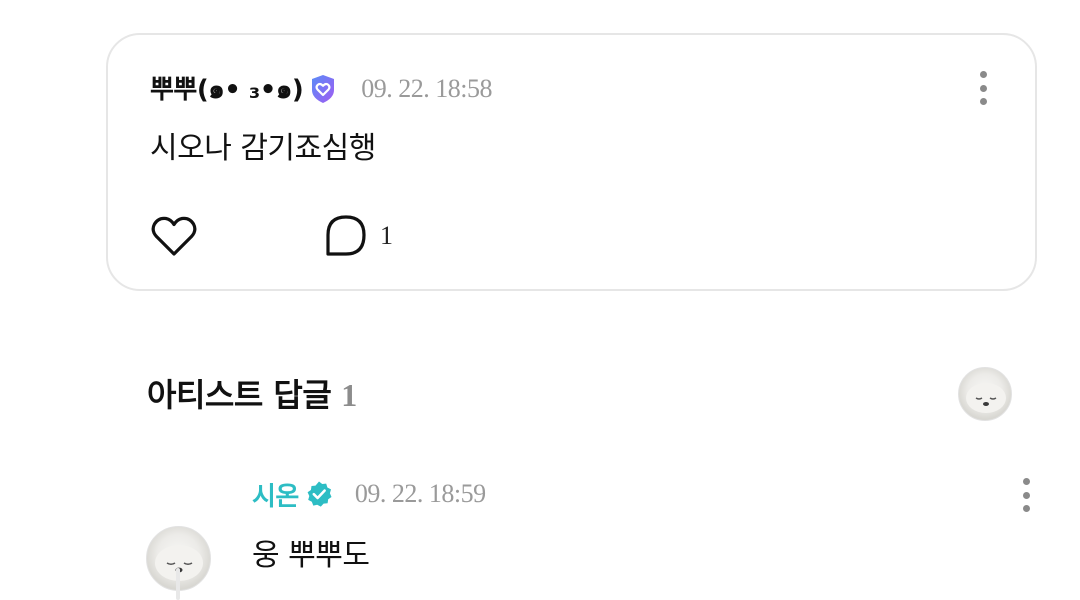 This screenshot has height=600, width=1080. Describe the element at coordinates (420, 493) in the screenshot. I see `reply-timestamp: 09. 22. 18:59` at that location.